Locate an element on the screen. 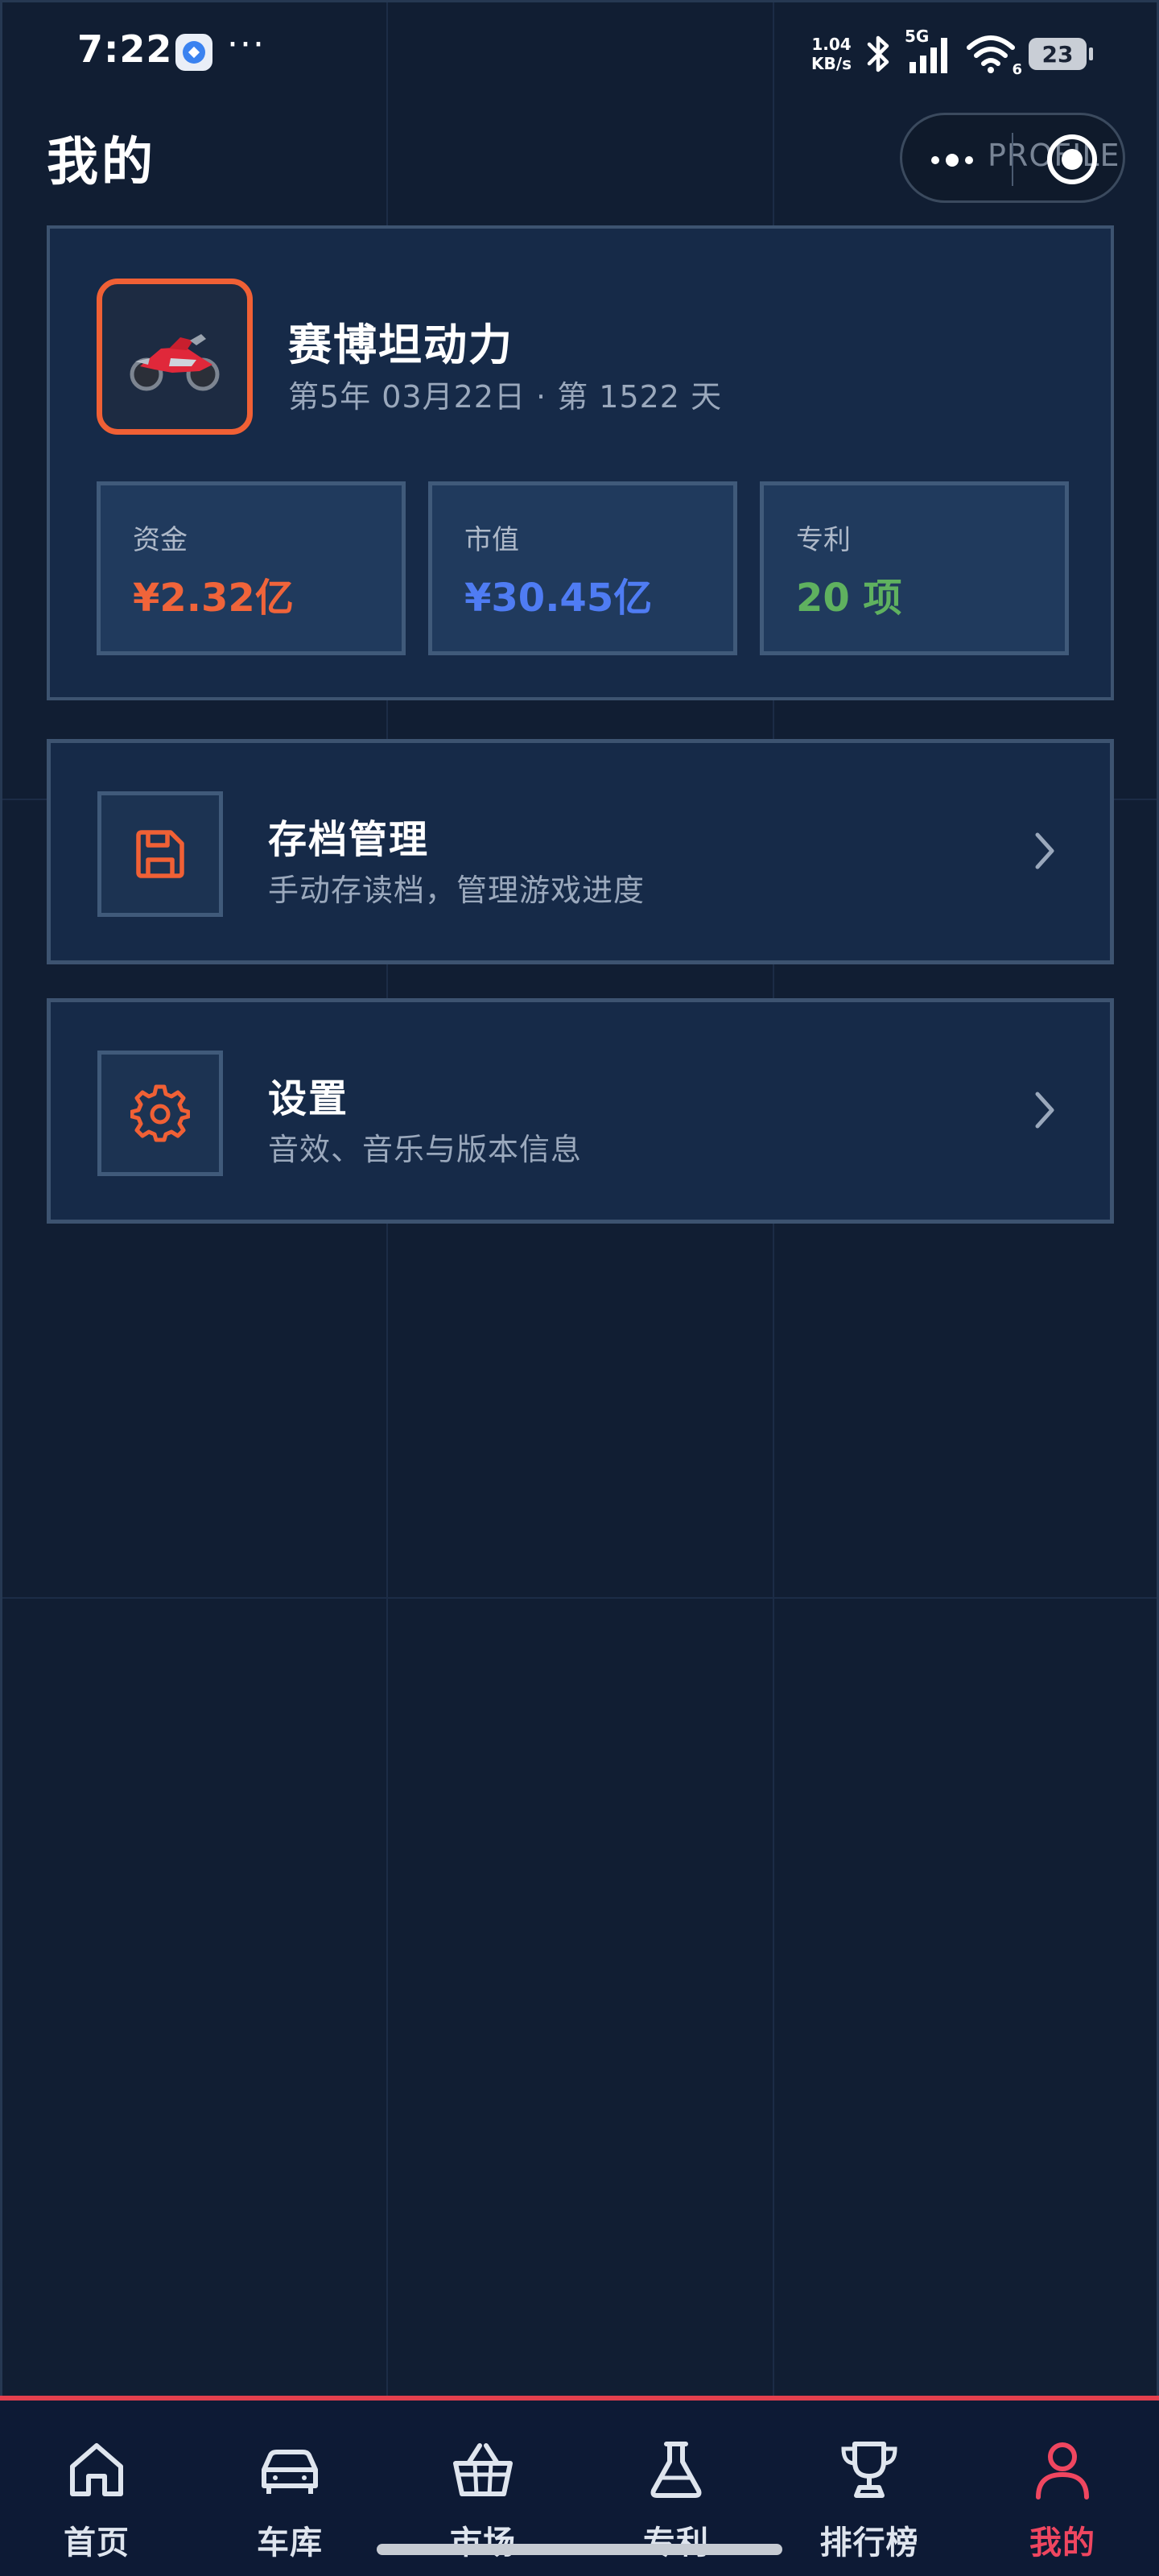  status-more-icon: ··· is located at coordinates (246, 44).